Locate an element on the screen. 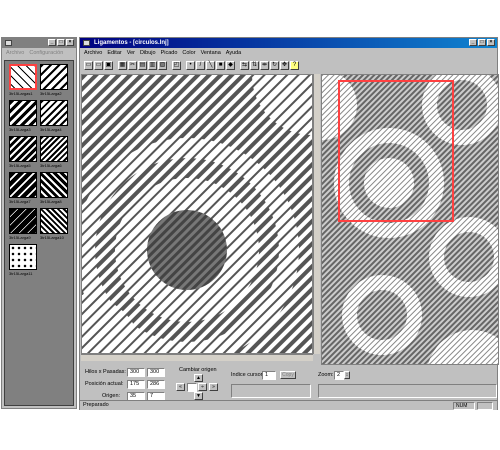 Image resolution: width=500 pixels, height=450 pixels. help-icon: ? is located at coordinates (294, 65).